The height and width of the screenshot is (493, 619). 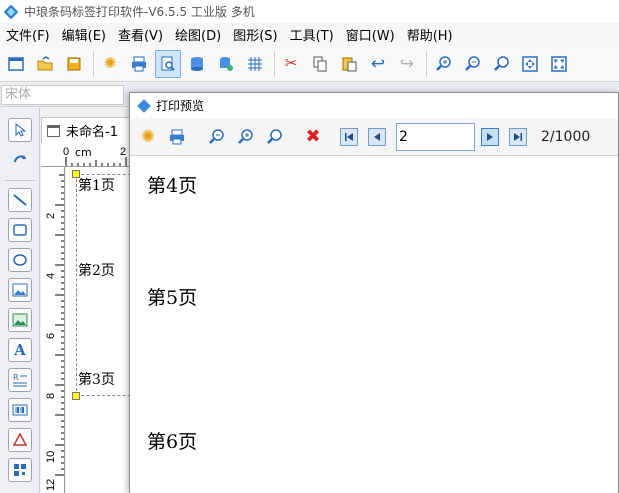 What do you see at coordinates (255, 64) in the screenshot?
I see `grid-icon` at bounding box center [255, 64].